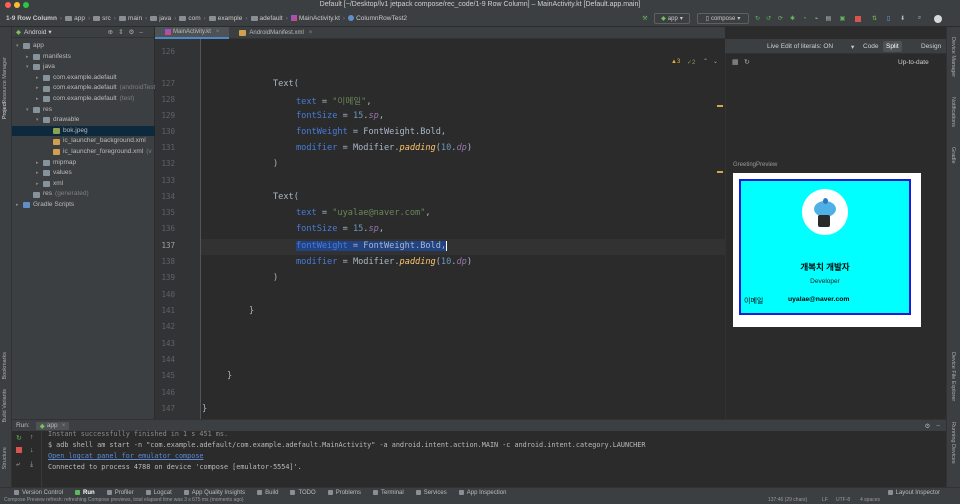  What do you see at coordinates (792, 18) in the screenshot?
I see `debug-icon: ✱` at bounding box center [792, 18].